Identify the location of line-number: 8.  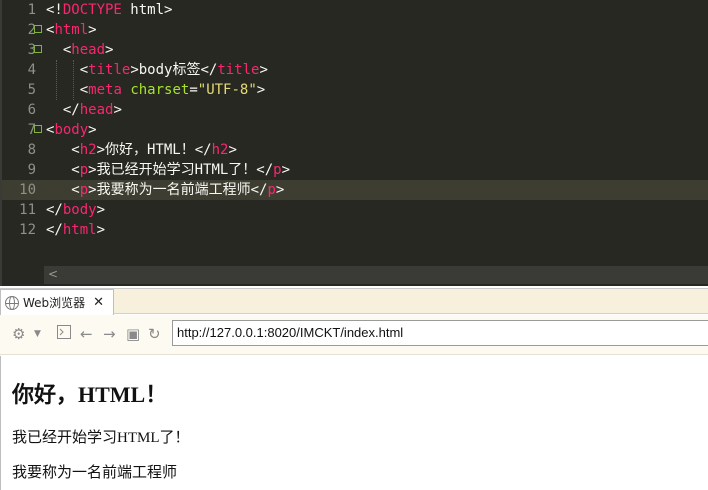
(31, 150).